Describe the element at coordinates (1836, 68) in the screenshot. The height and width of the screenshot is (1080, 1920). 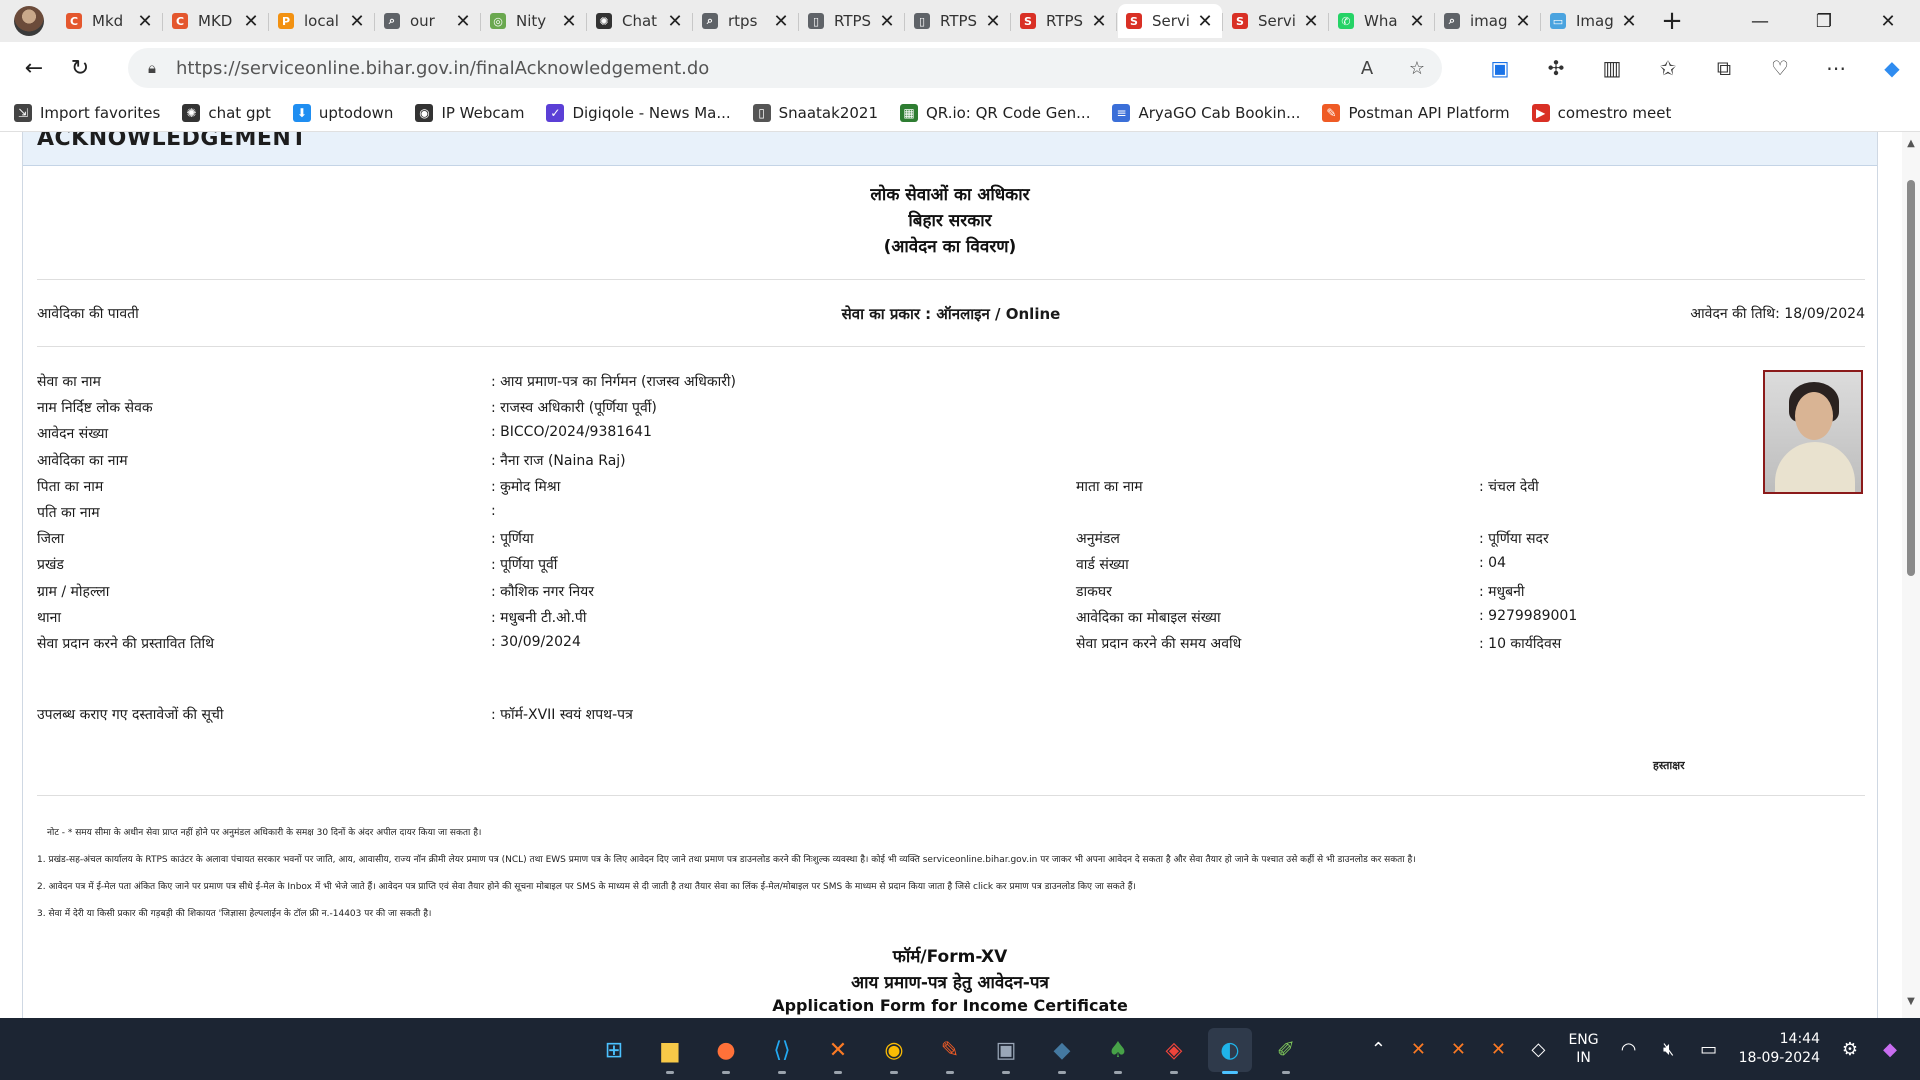
I see `more-menu-icon: ⋯` at that location.